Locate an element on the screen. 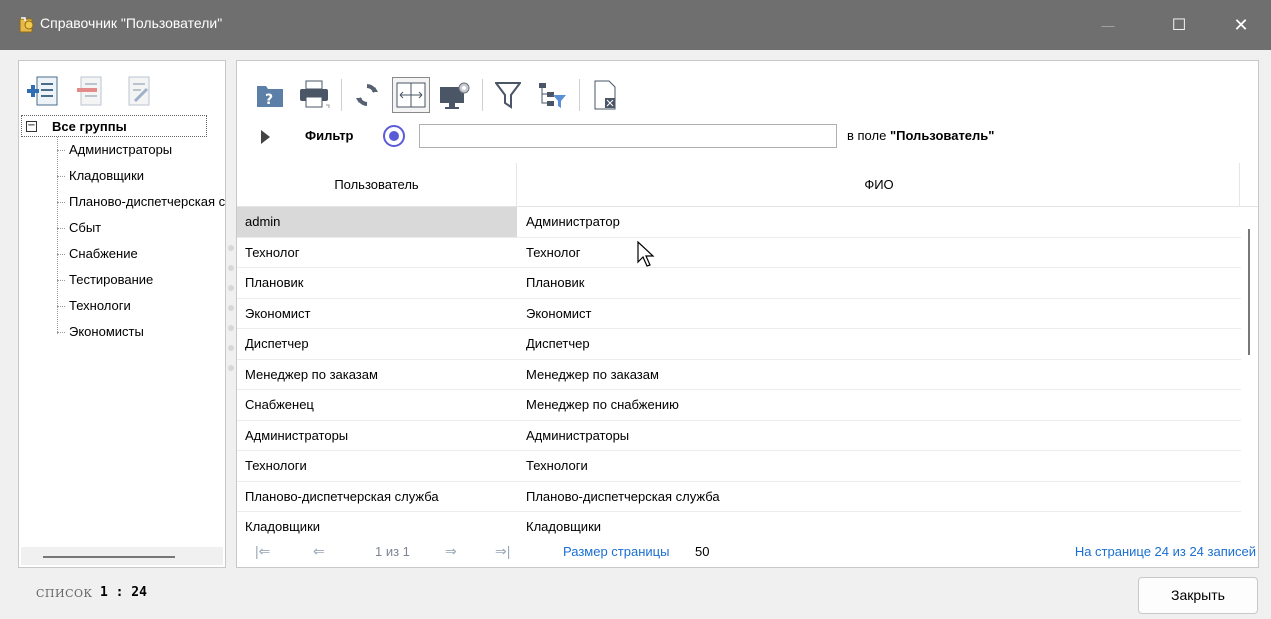 Image resolution: width=1271 pixels, height=619 pixels. user-cell: Технологи is located at coordinates (377, 466).